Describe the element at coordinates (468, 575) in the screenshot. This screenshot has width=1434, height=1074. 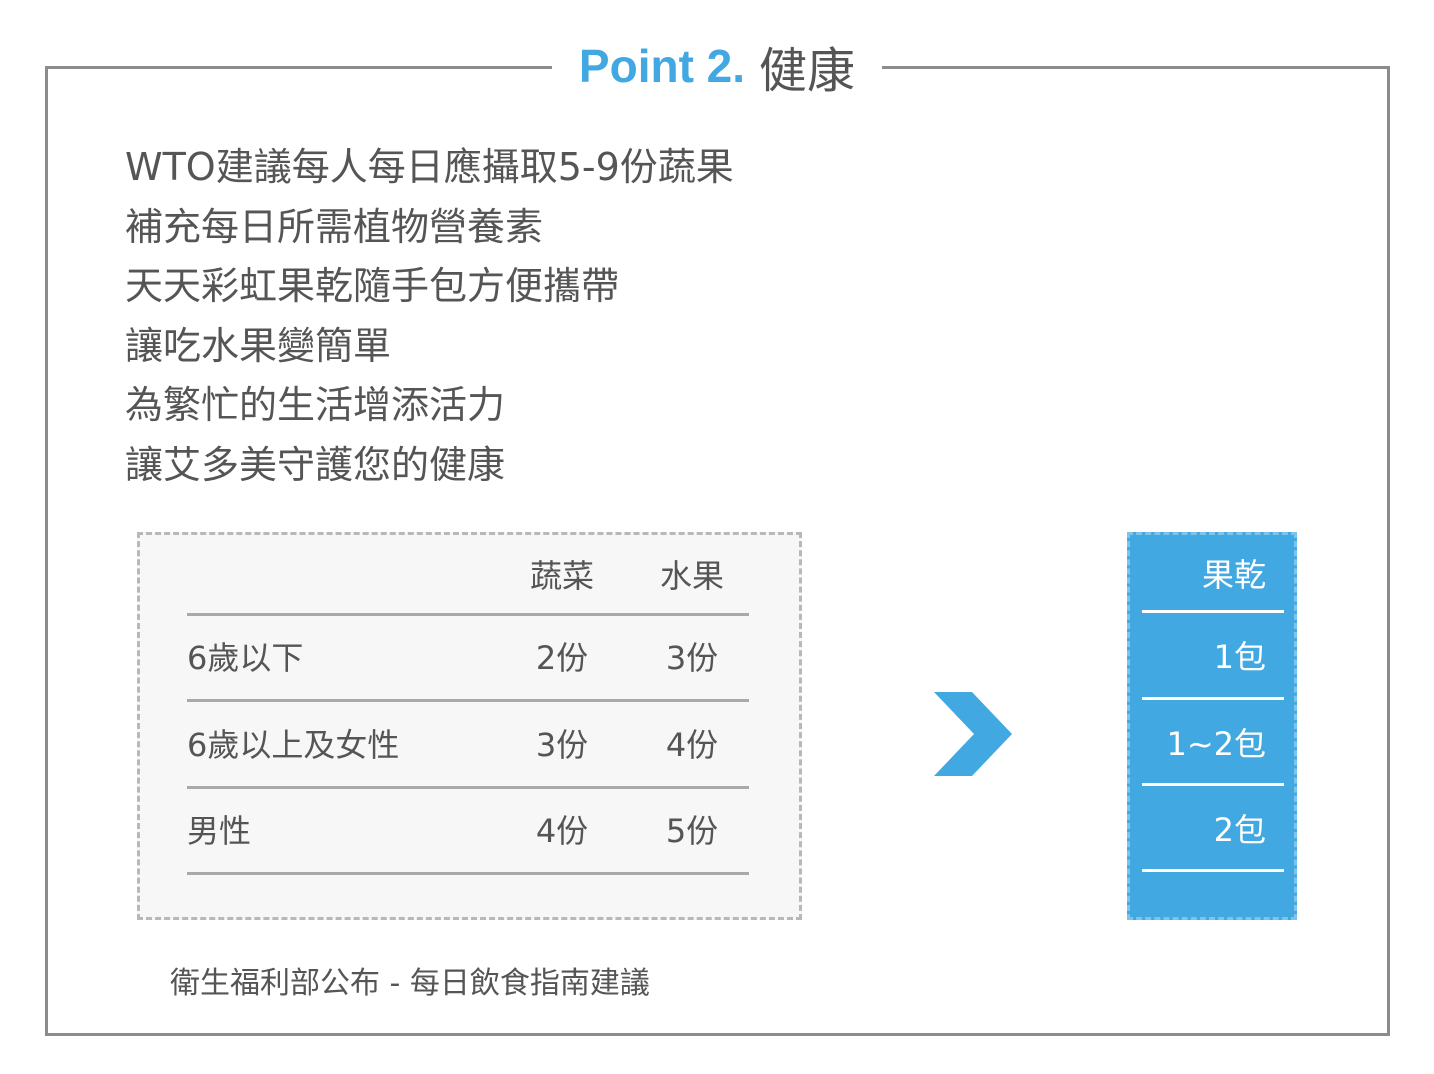
I see `table-header-row: 蔬菜 水果` at that location.